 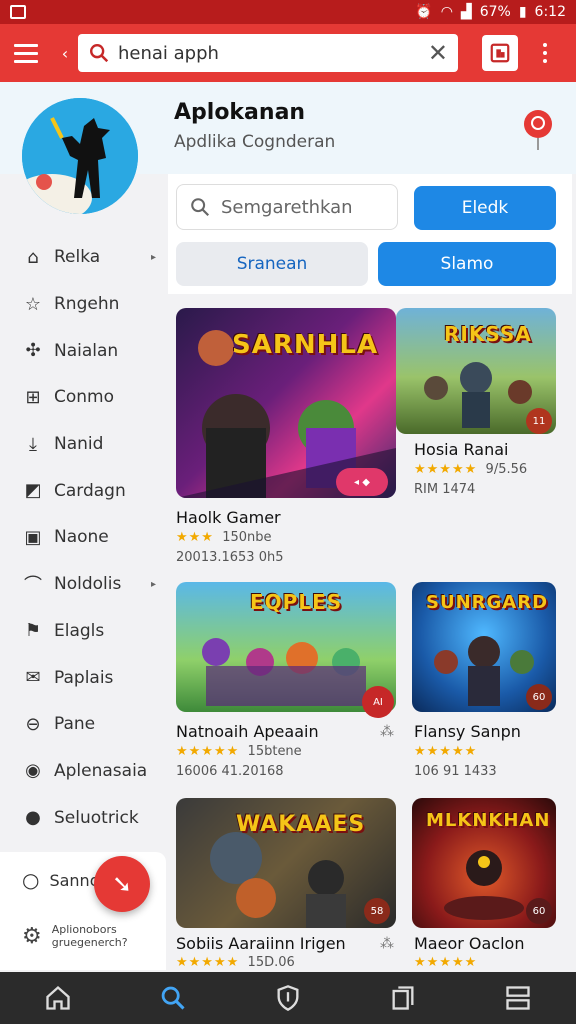 What do you see at coordinates (83, 584) in the screenshot?
I see `sidebar-item-noldolis: ⌒ Noldolis ▸` at bounding box center [83, 584].